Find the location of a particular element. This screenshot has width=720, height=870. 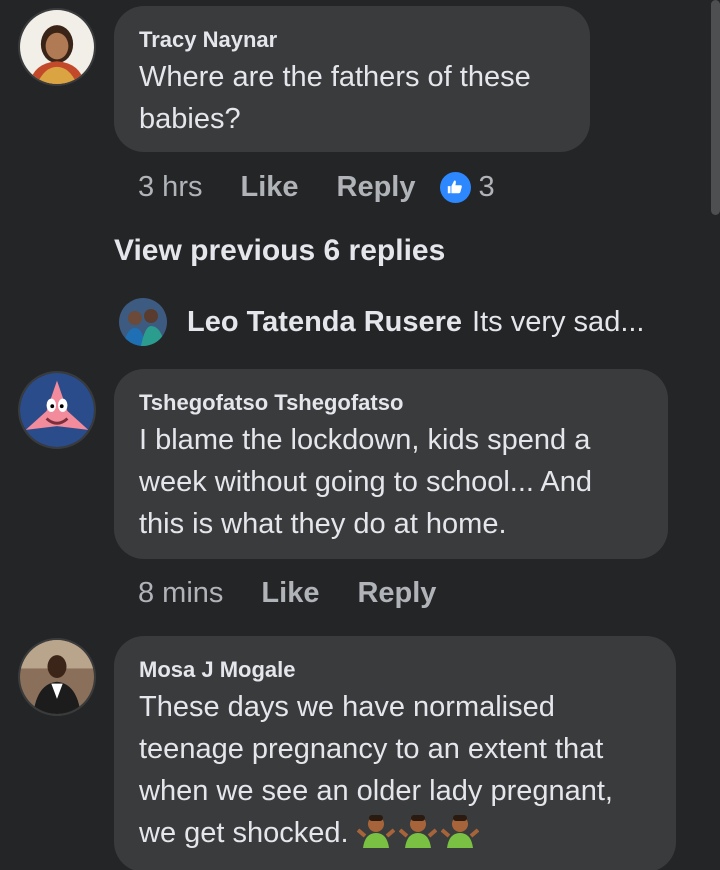

scrollbar is located at coordinates (715, 107).